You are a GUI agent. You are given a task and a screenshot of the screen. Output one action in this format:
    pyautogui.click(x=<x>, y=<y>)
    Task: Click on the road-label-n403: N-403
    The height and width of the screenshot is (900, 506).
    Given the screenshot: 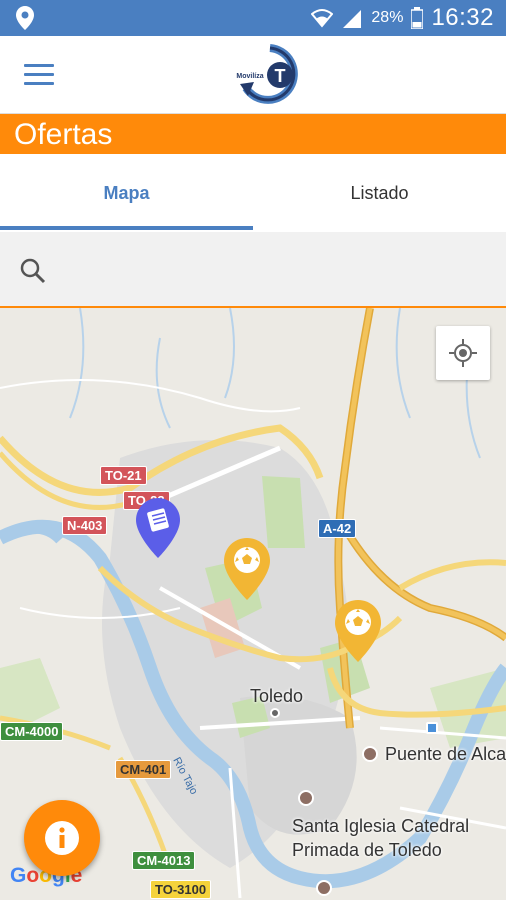 What is the action you would take?
    pyautogui.click(x=85, y=525)
    